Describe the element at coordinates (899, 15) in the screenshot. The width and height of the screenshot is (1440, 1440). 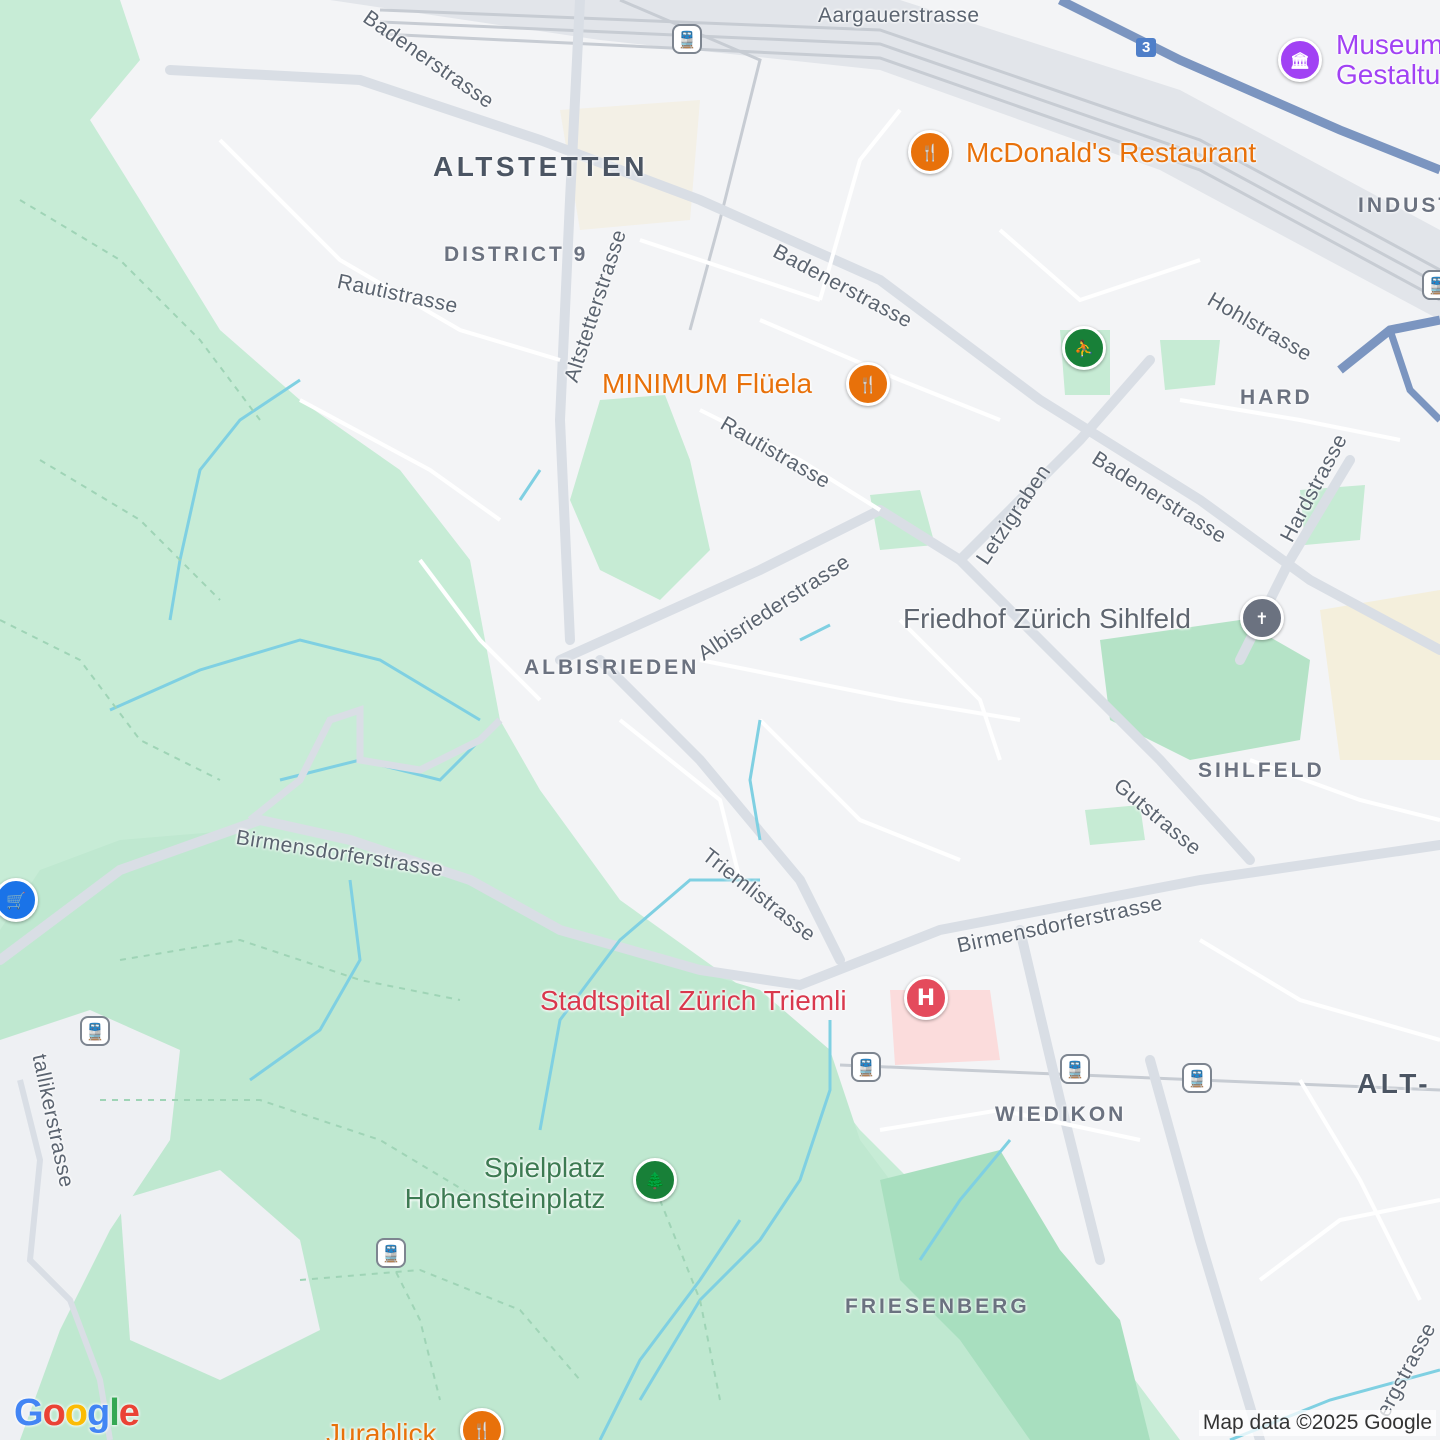
I see `street-label-aargauerstrasse: Aargauerstrasse` at that location.